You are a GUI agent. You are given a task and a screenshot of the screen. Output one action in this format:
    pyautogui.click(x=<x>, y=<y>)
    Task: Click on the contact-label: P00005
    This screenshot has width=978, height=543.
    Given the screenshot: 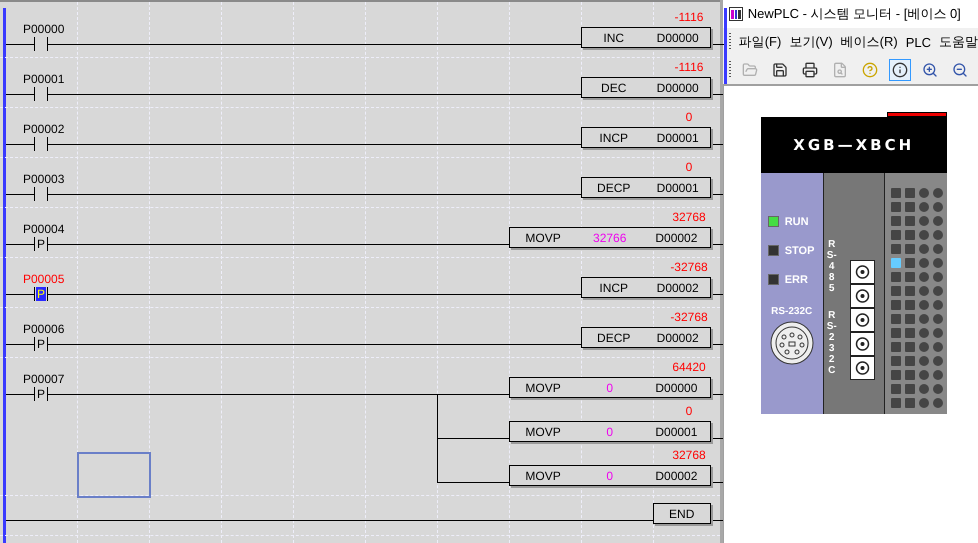 What is the action you would take?
    pyautogui.click(x=43, y=279)
    